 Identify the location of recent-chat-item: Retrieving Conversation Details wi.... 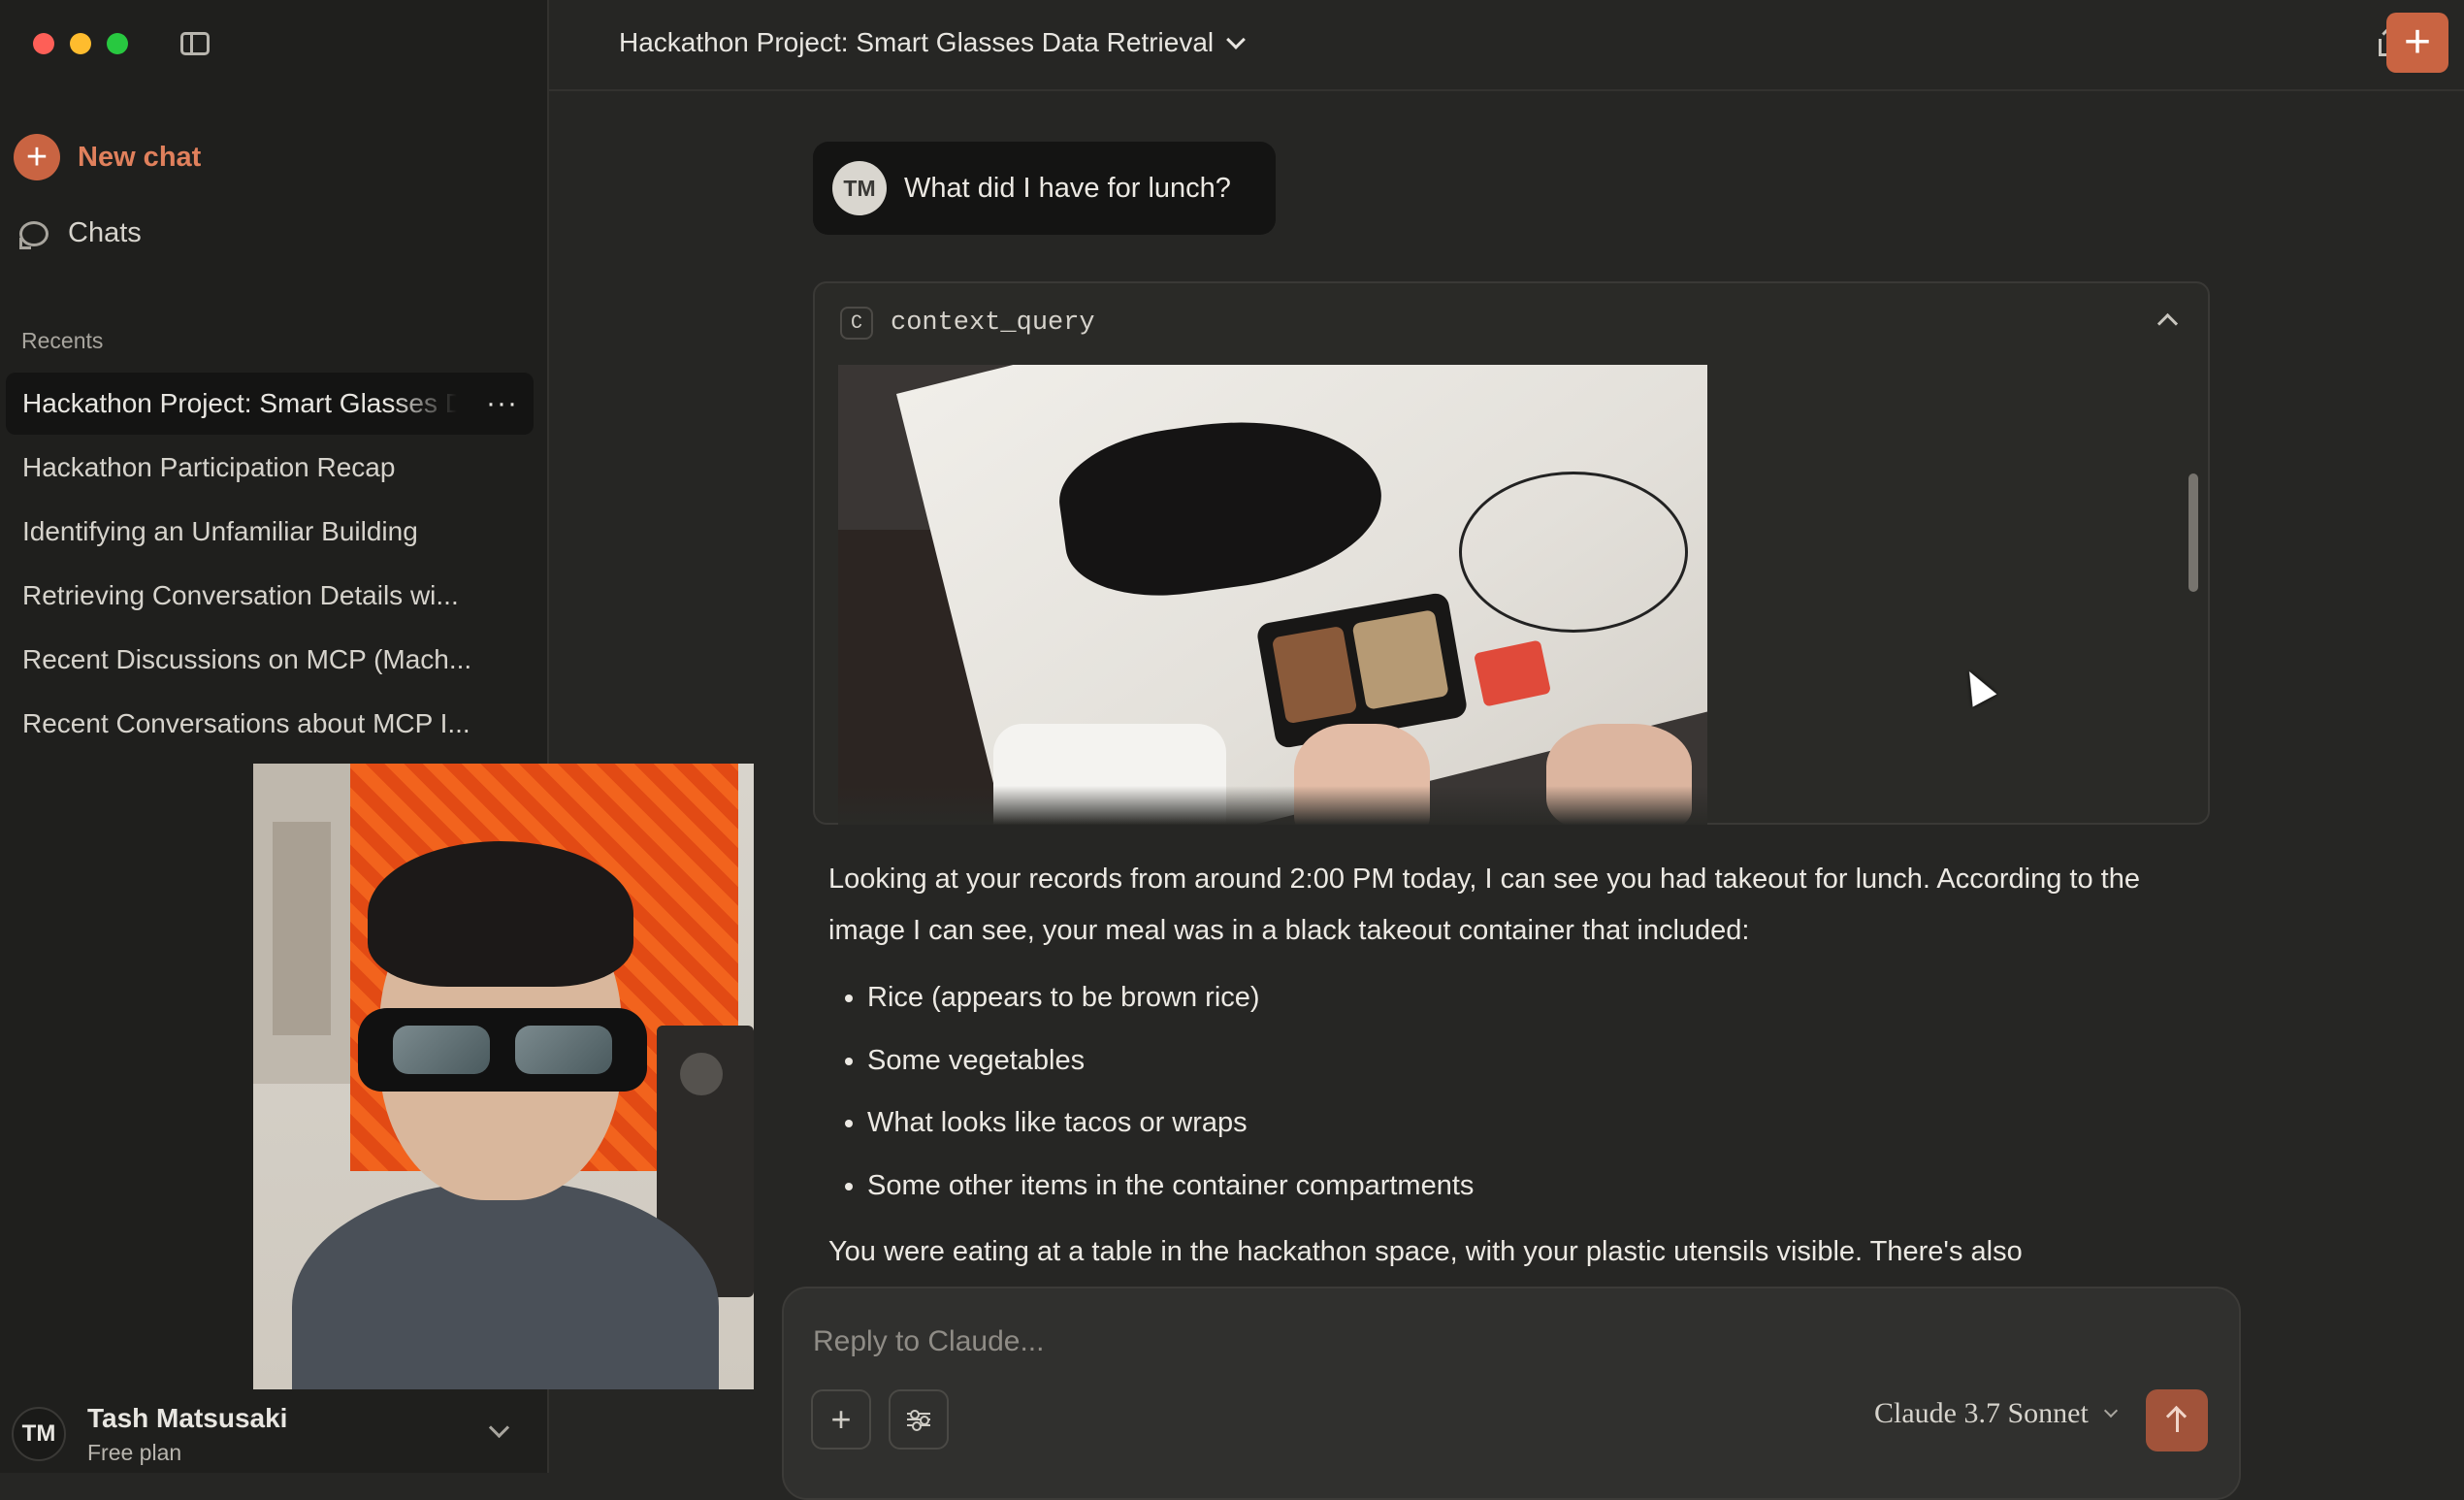
(270, 596).